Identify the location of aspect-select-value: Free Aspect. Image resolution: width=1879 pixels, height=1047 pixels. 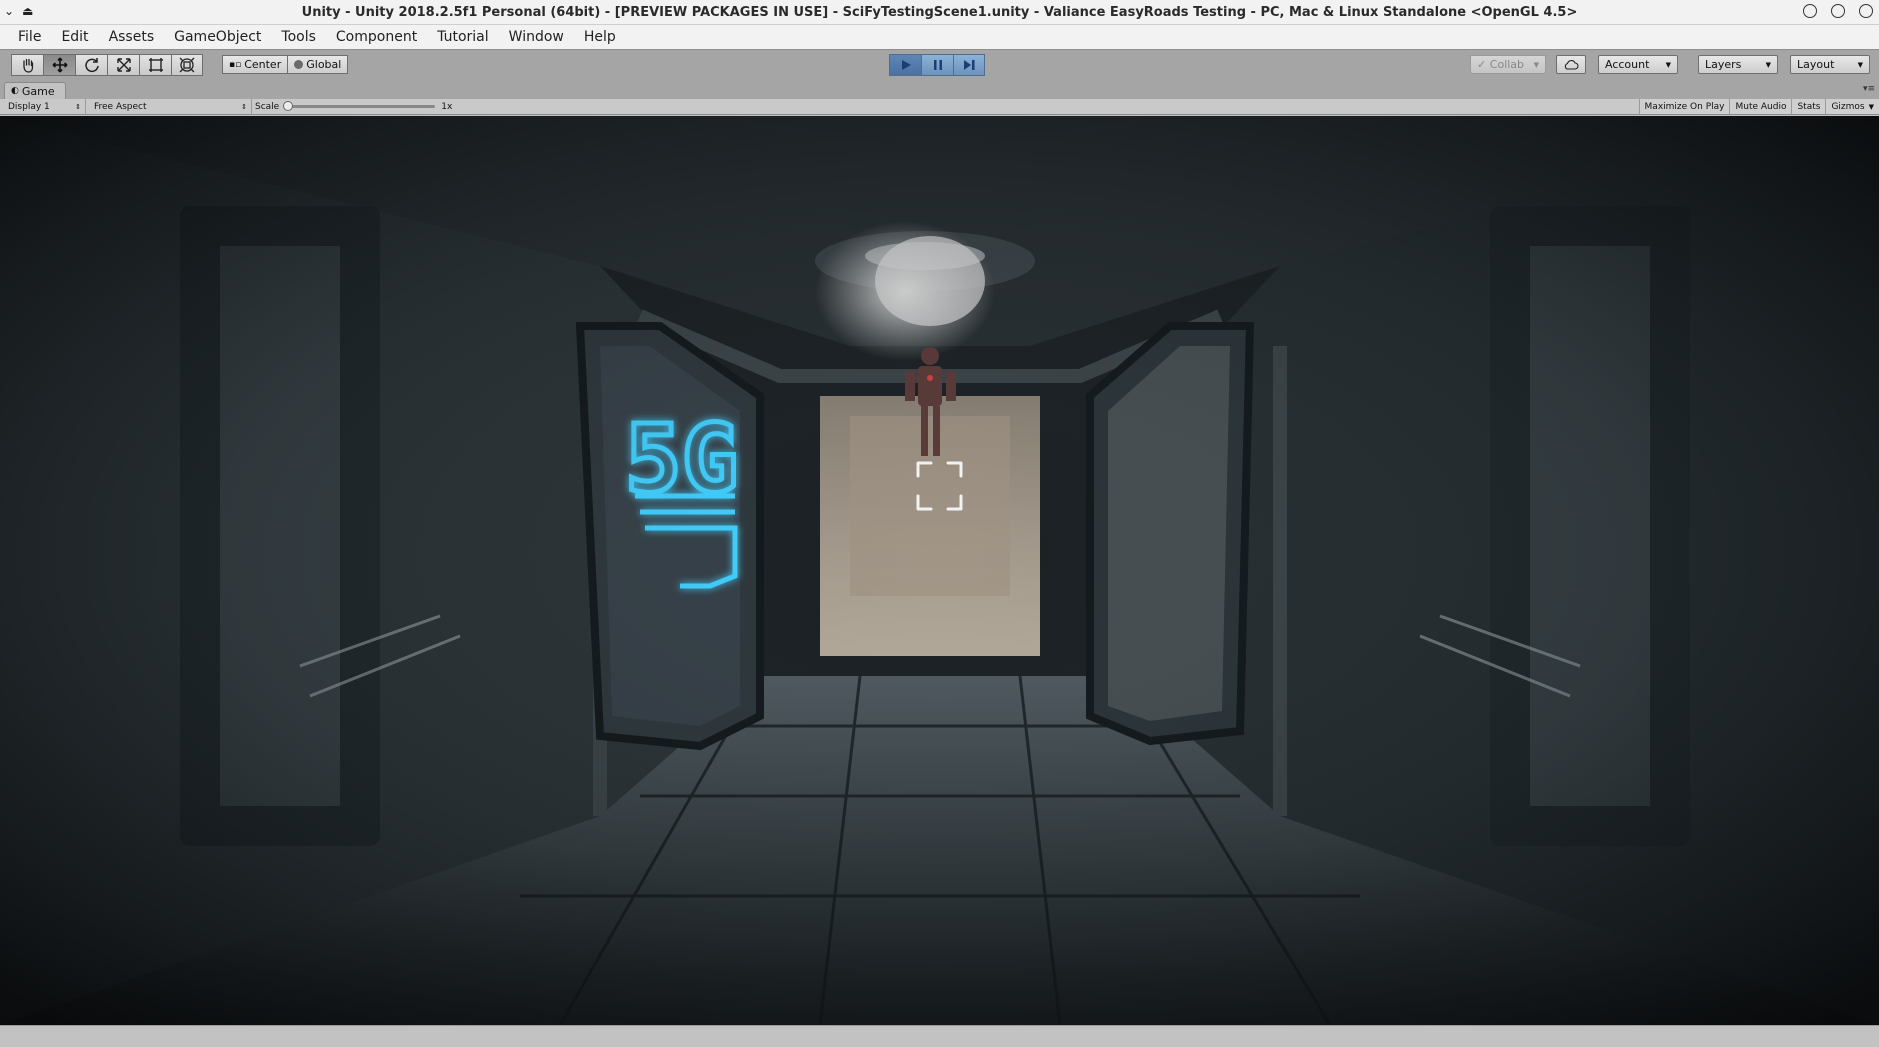
(120, 106).